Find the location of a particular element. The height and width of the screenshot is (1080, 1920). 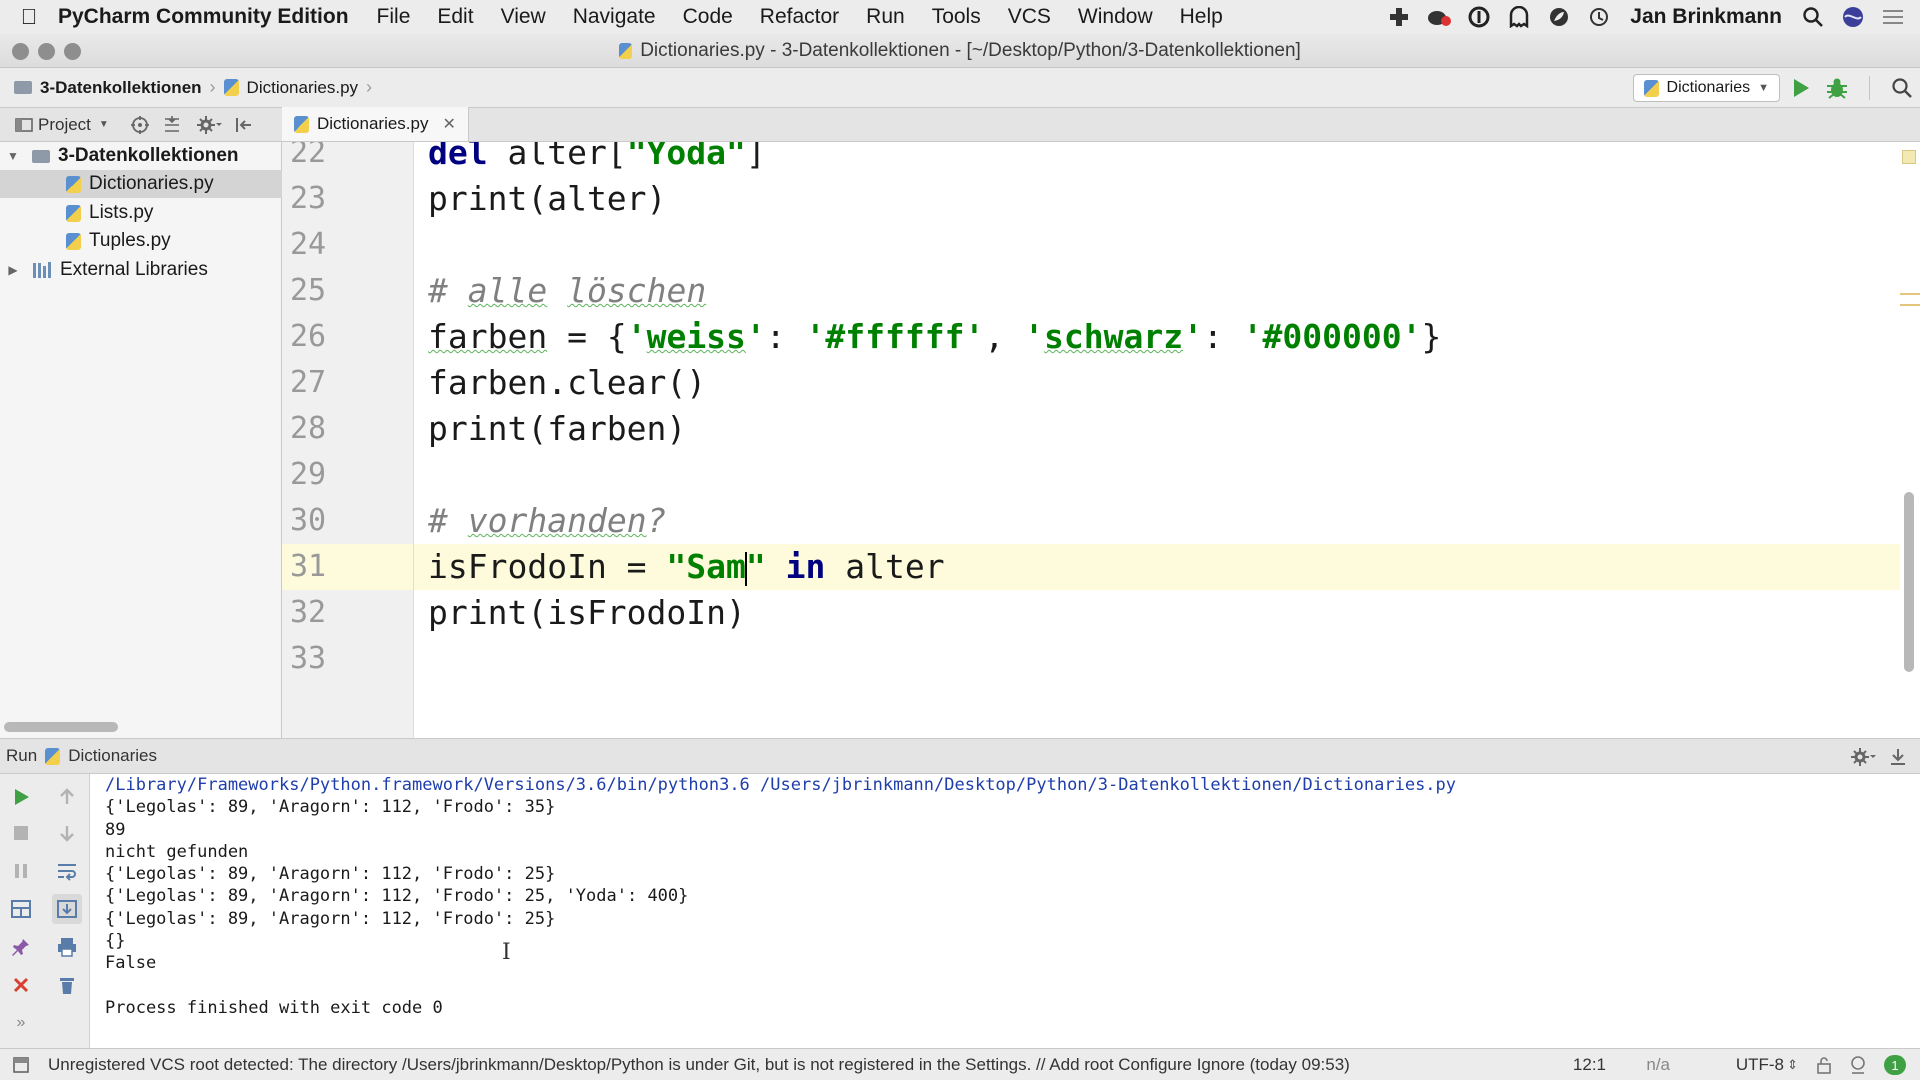

menu-tools: Tools is located at coordinates (956, 17).